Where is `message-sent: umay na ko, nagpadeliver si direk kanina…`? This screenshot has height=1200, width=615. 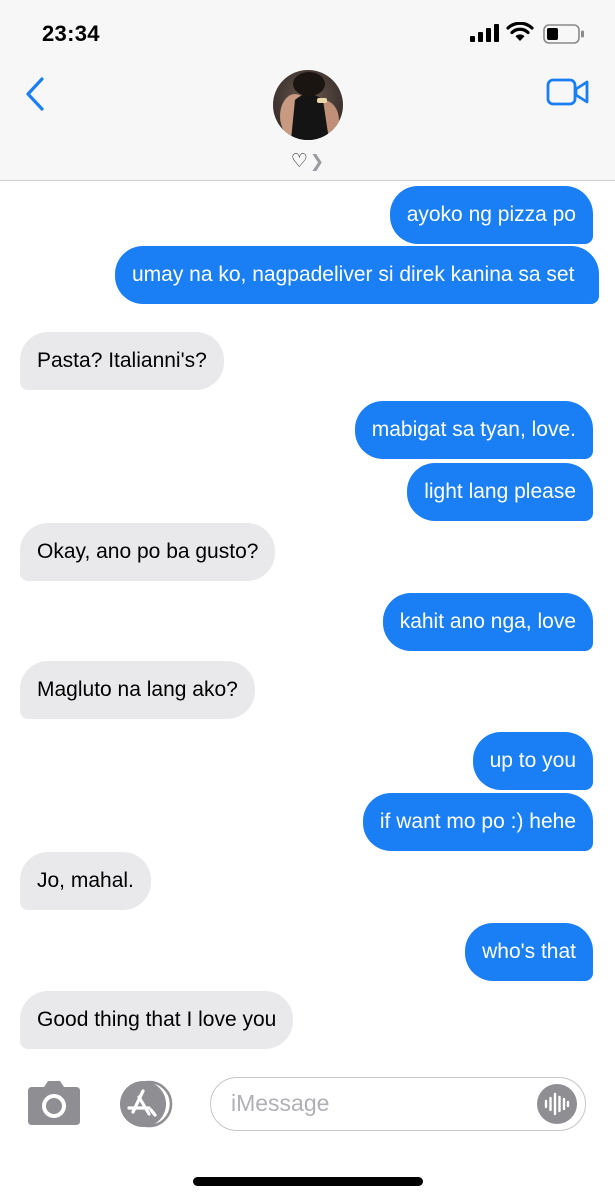
message-sent: umay na ko, nagpadeliver si direk kanina… is located at coordinates (357, 275).